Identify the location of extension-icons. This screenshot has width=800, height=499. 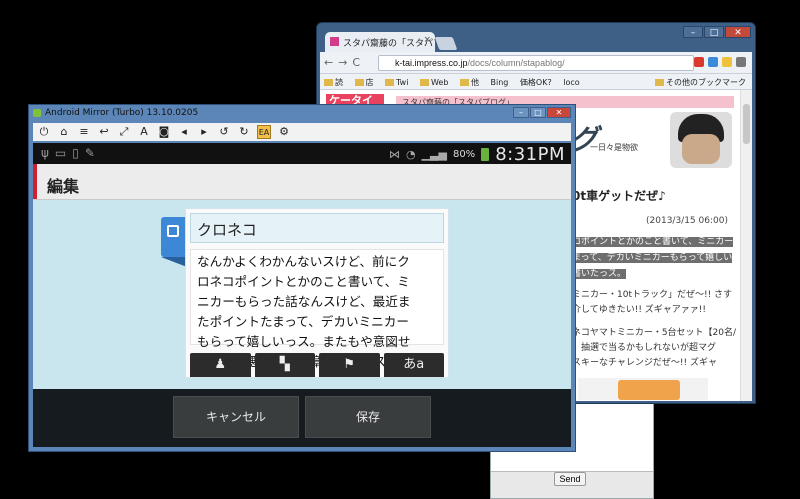
(720, 62).